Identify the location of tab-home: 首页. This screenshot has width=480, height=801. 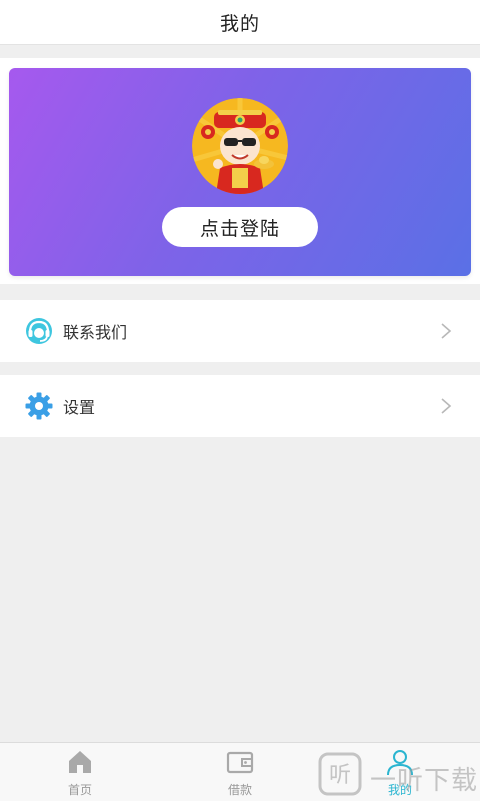
(80, 772).